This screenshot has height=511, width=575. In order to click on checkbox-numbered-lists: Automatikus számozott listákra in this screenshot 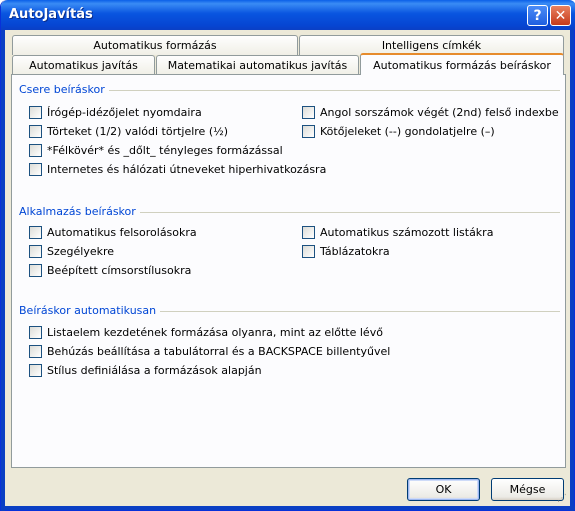, I will do `click(397, 232)`.